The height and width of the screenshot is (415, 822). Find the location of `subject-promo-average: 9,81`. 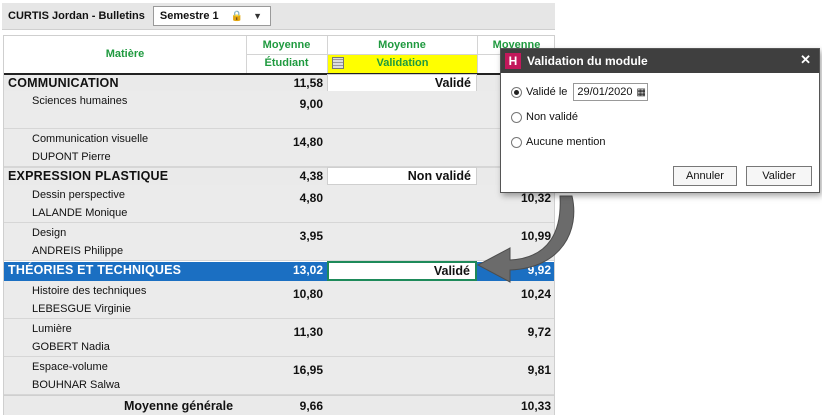

subject-promo-average: 9,81 is located at coordinates (539, 370).